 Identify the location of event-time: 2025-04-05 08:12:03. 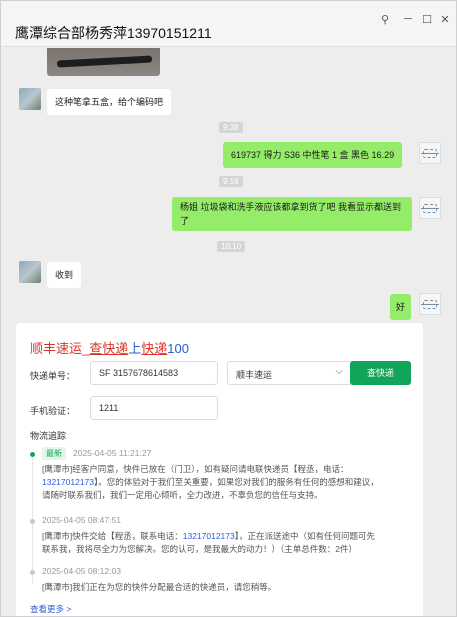
(81, 571).